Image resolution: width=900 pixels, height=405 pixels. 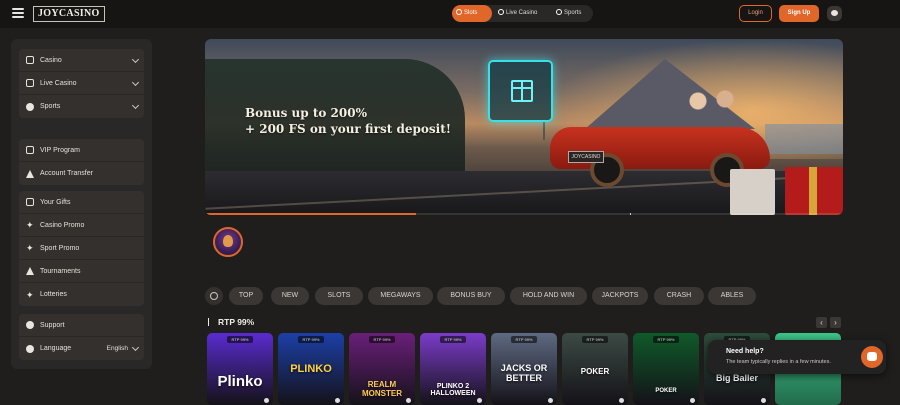 What do you see at coordinates (30, 348) in the screenshot?
I see `globe-icon` at bounding box center [30, 348].